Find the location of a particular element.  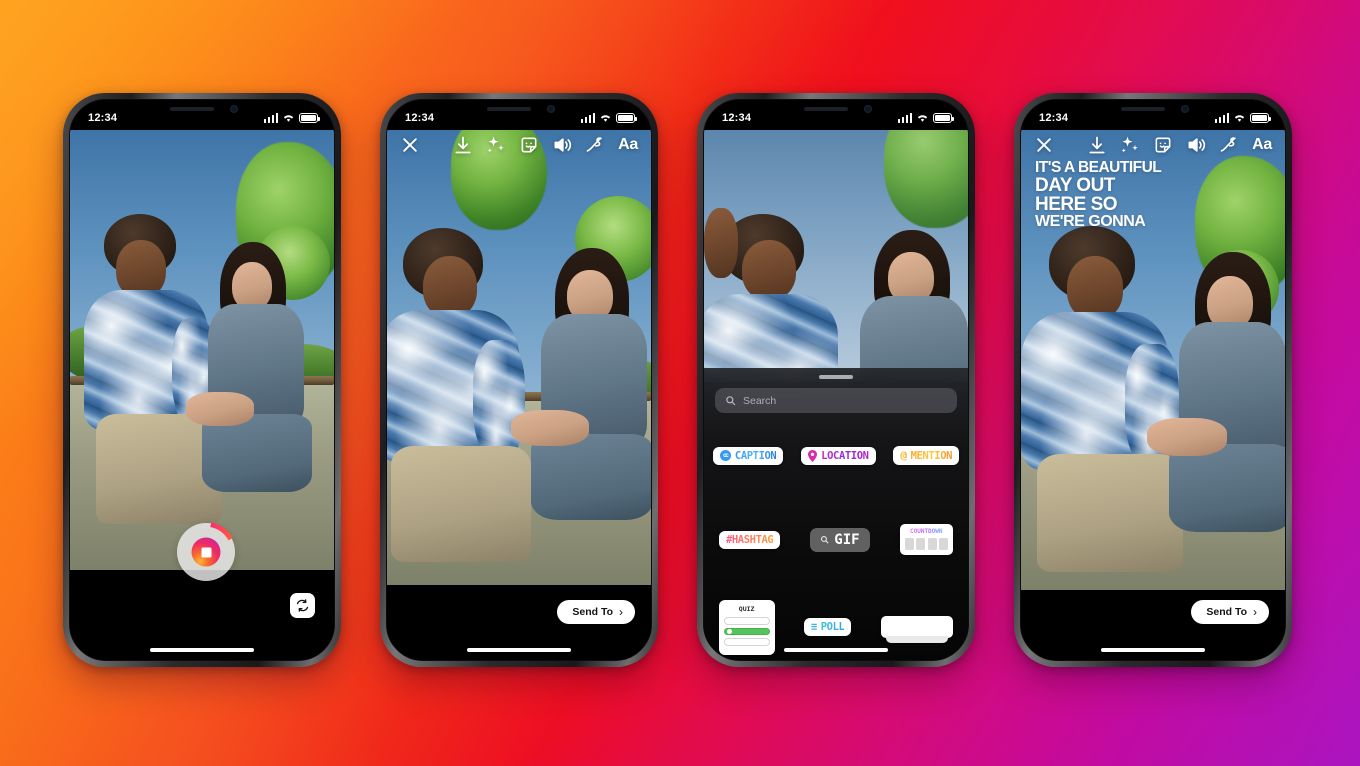

location-pin-icon is located at coordinates (813, 455).